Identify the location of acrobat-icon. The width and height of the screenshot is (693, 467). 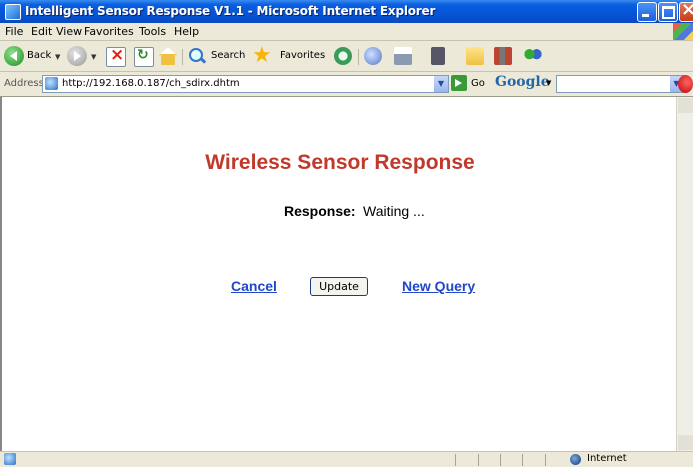
(685, 84).